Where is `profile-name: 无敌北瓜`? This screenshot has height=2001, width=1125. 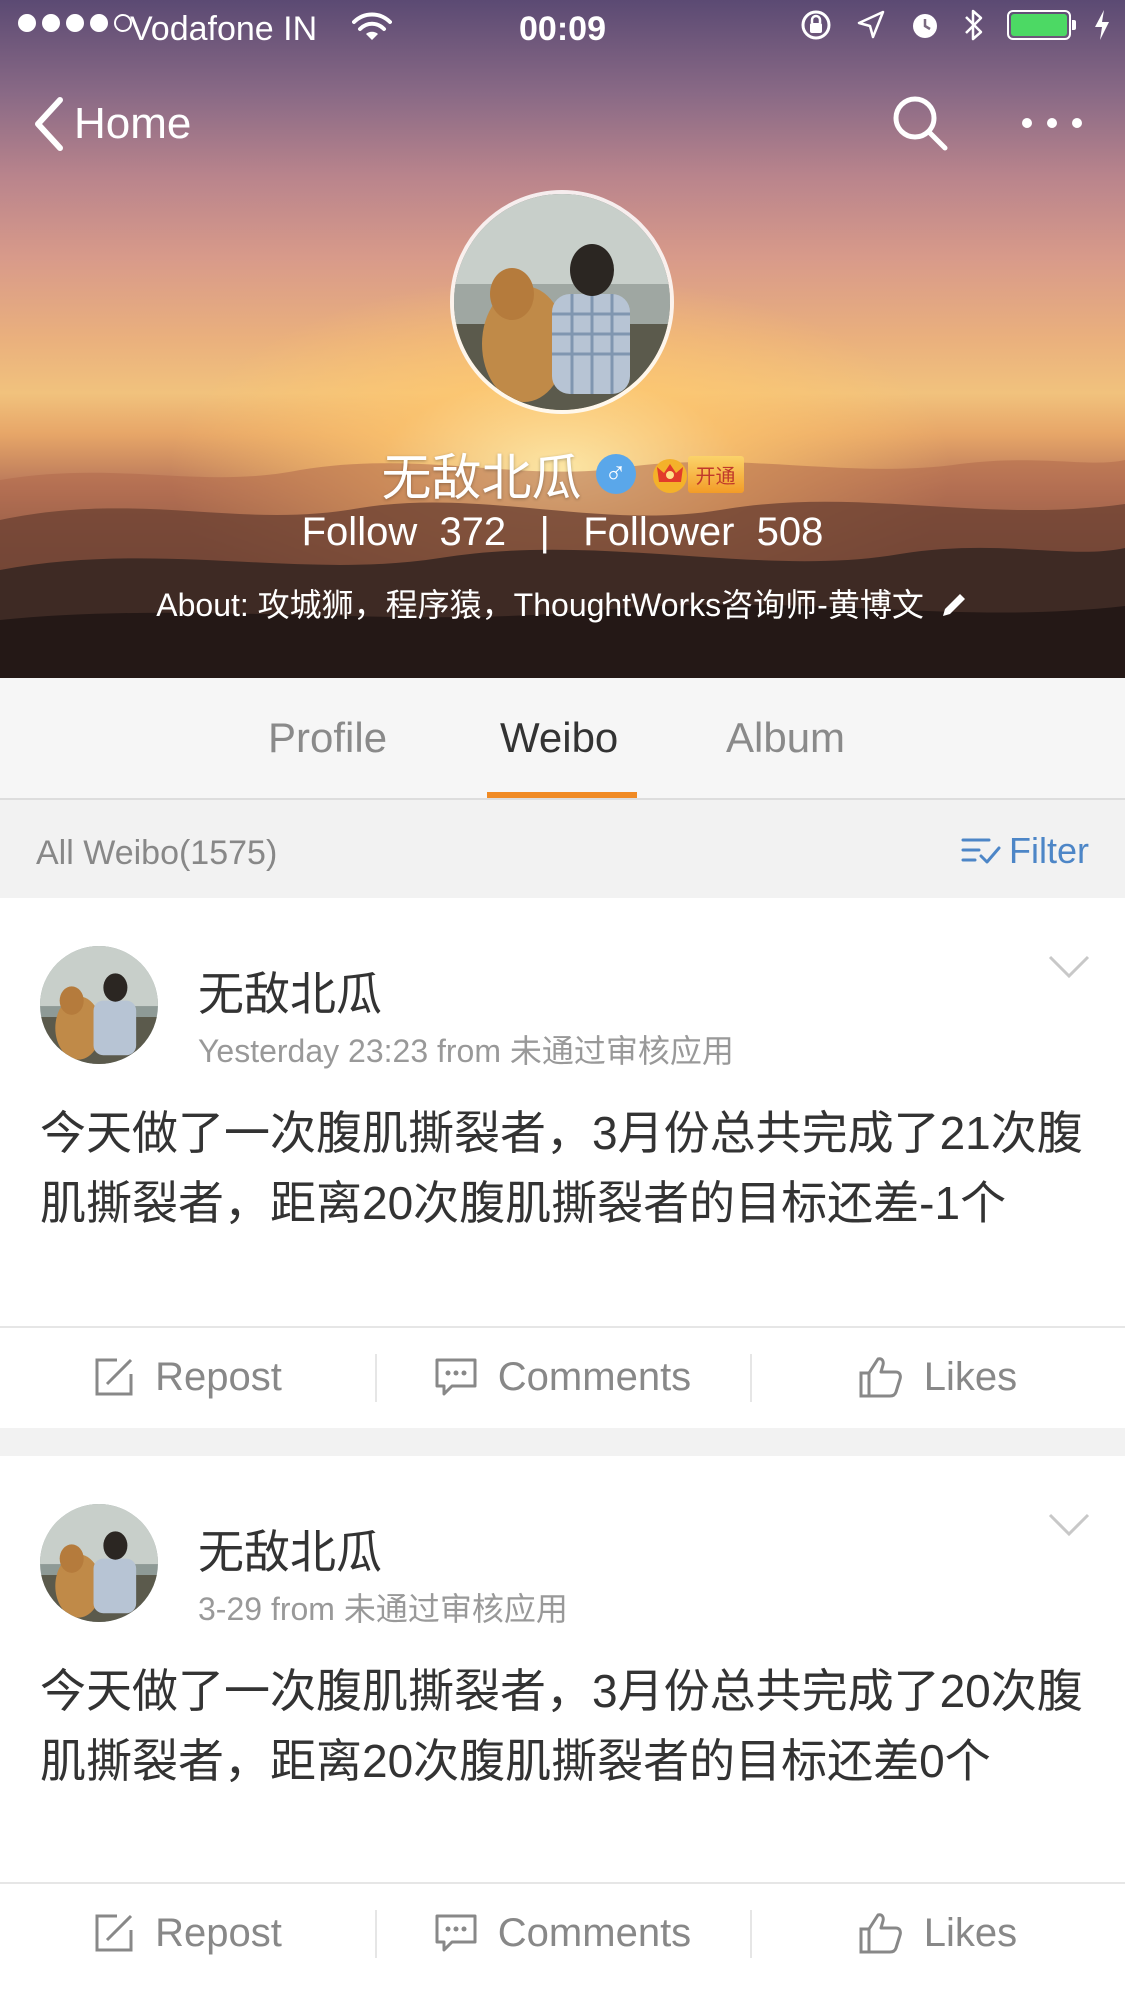
profile-name: 无敌北瓜 is located at coordinates (481, 478).